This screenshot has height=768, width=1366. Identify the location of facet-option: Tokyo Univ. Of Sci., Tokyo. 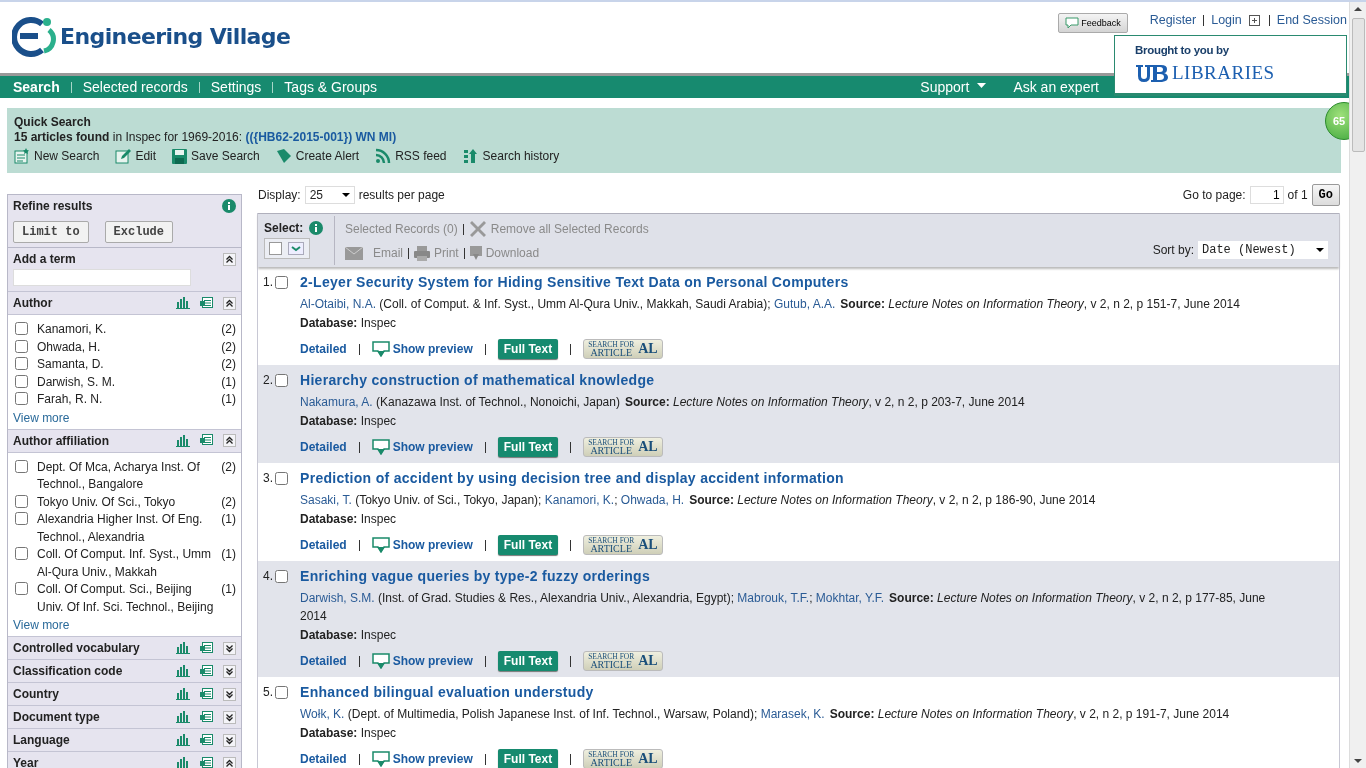
(126, 502).